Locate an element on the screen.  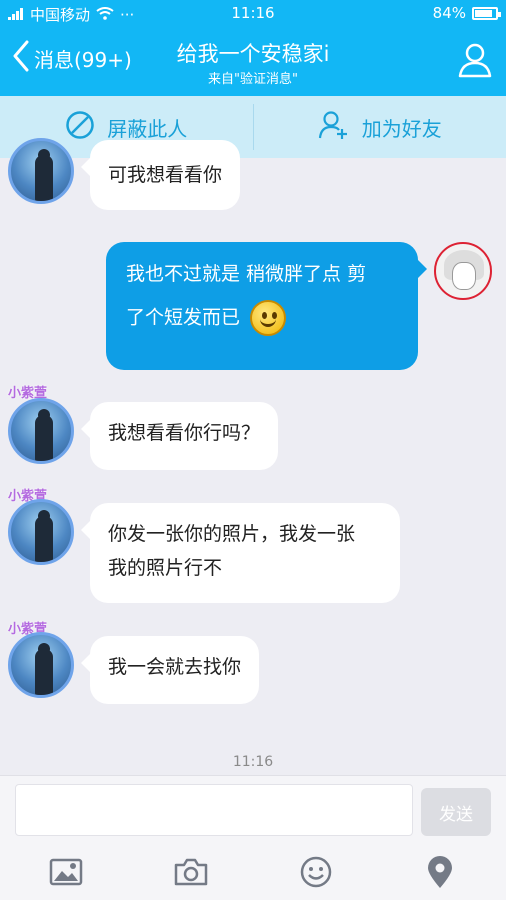
profile-icon is located at coordinates (475, 62).